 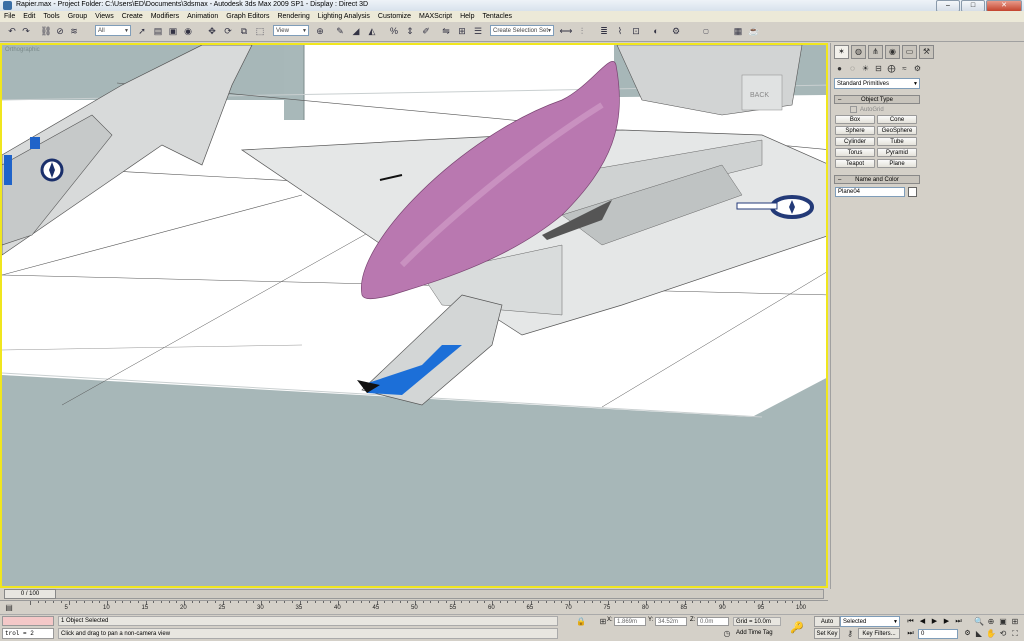 What do you see at coordinates (28, 633) in the screenshot?
I see `maxscript-listener-white: trol = 2` at bounding box center [28, 633].